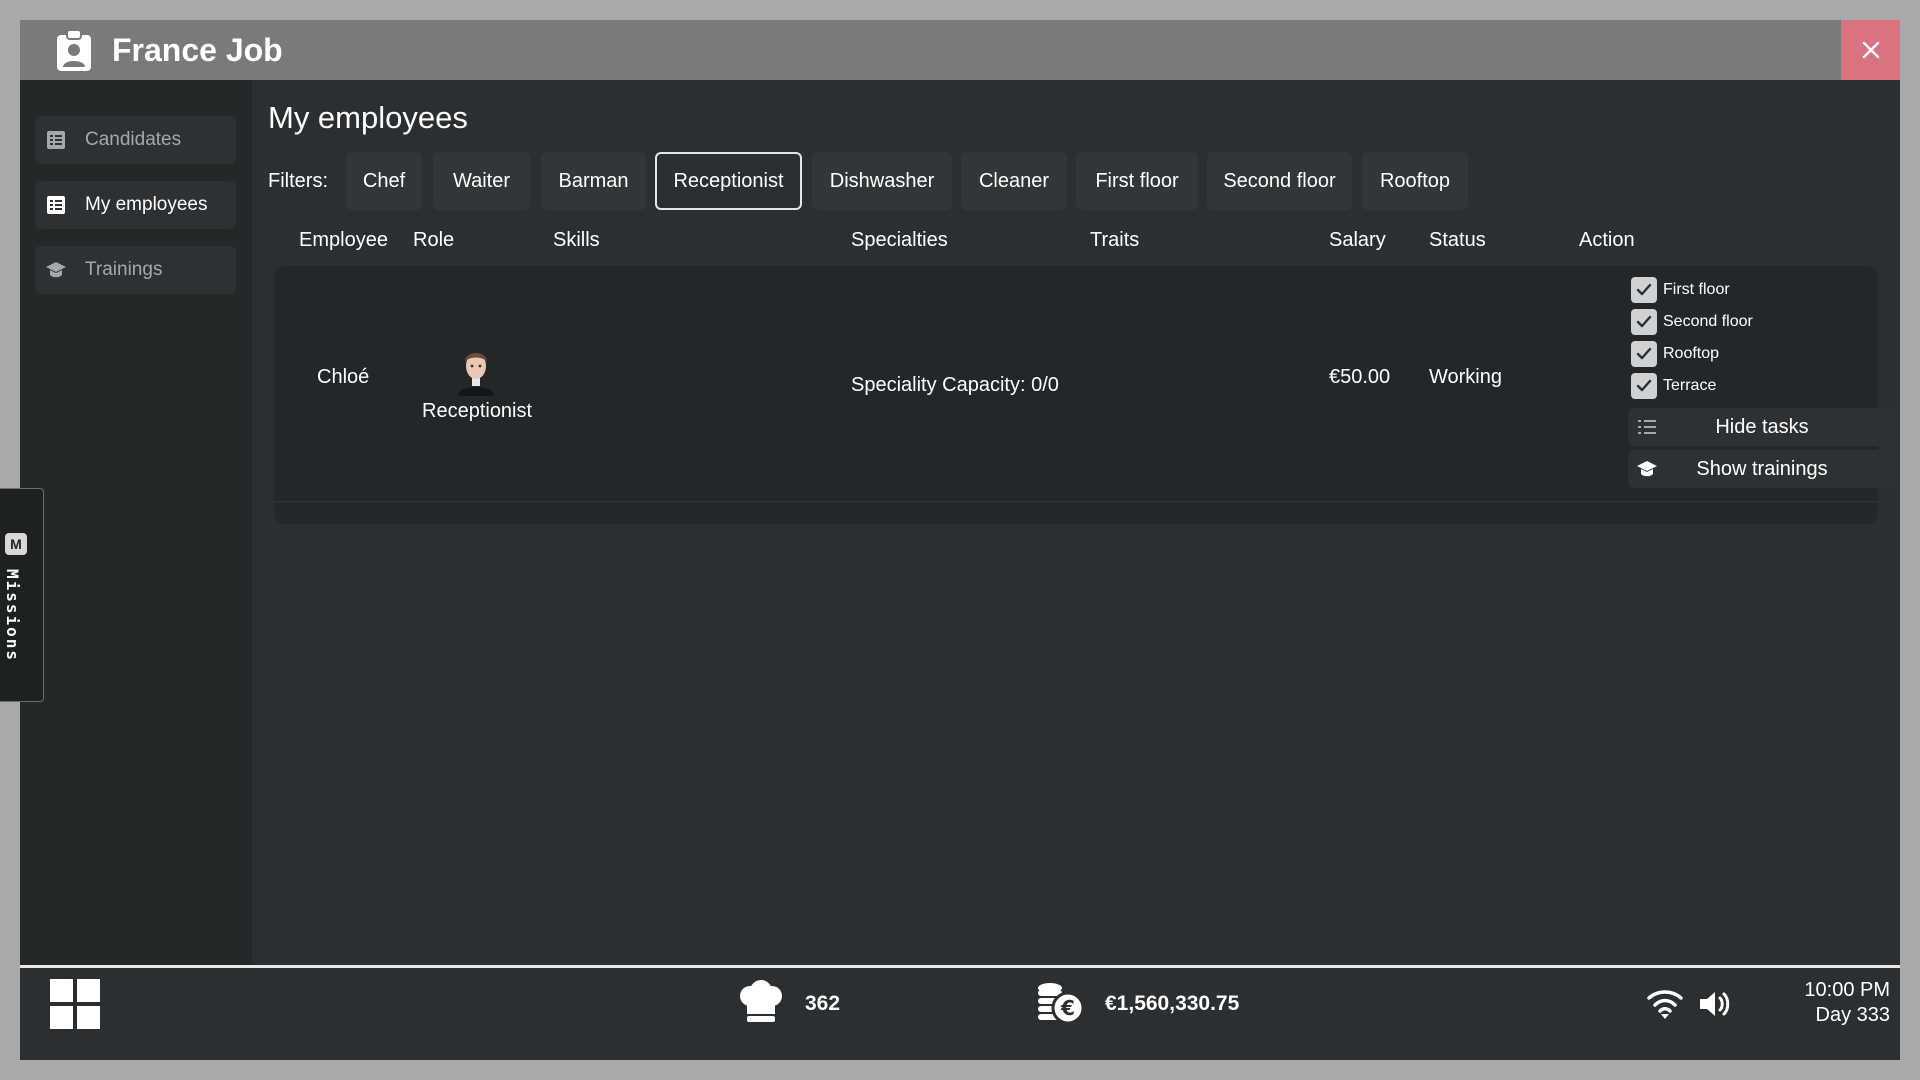 The width and height of the screenshot is (1920, 1080). I want to click on title-bar: France Job, so click(960, 50).